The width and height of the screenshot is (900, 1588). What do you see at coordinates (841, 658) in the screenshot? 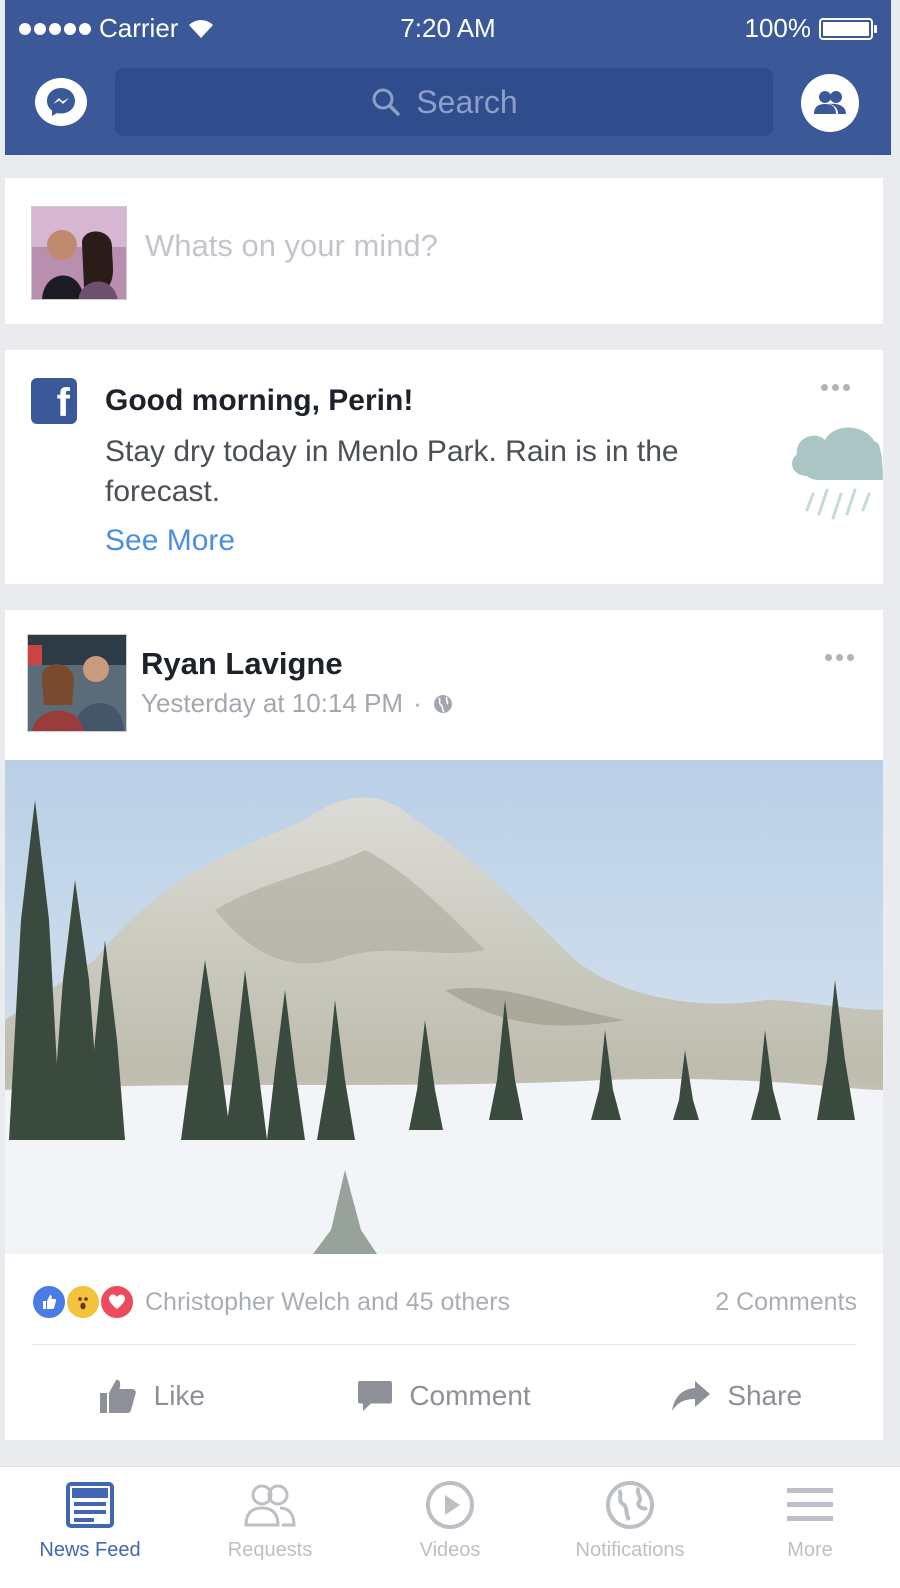
I see `post-options-icon` at bounding box center [841, 658].